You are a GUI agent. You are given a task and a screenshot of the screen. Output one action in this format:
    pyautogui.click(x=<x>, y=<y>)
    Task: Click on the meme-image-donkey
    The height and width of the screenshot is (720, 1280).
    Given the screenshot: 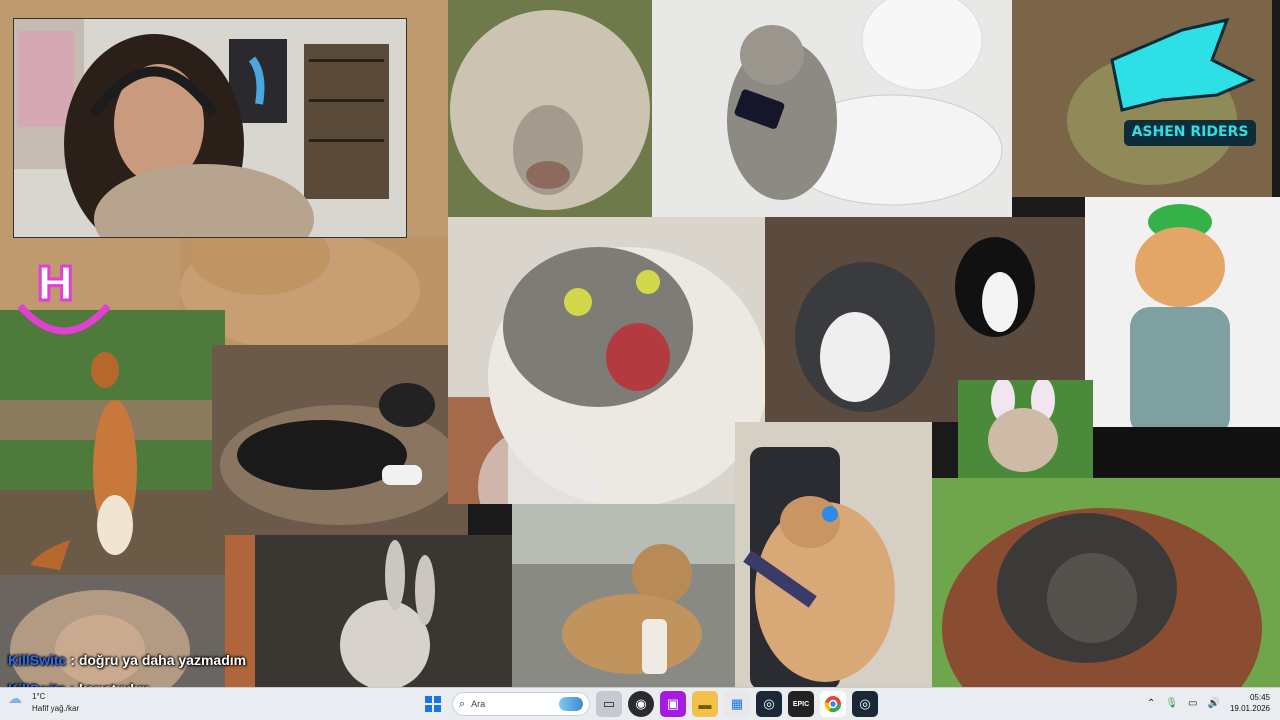 What is the action you would take?
    pyautogui.click(x=368, y=612)
    